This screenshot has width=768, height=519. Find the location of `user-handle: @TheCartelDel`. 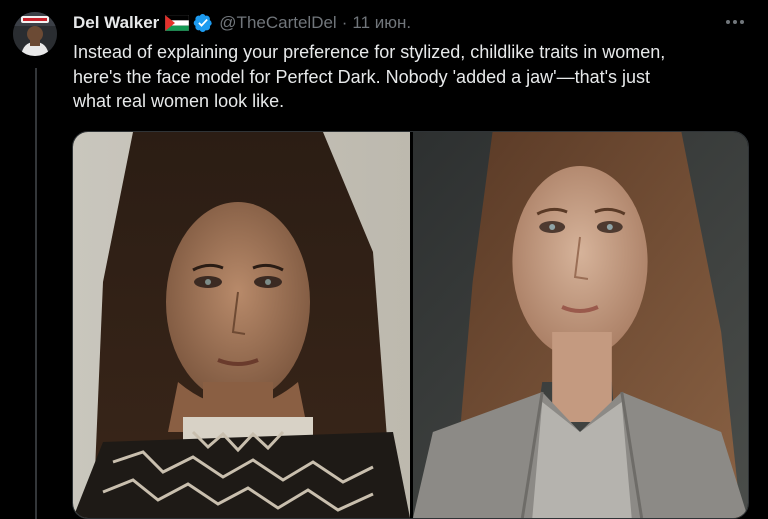

user-handle: @TheCartelDel is located at coordinates (277, 23).